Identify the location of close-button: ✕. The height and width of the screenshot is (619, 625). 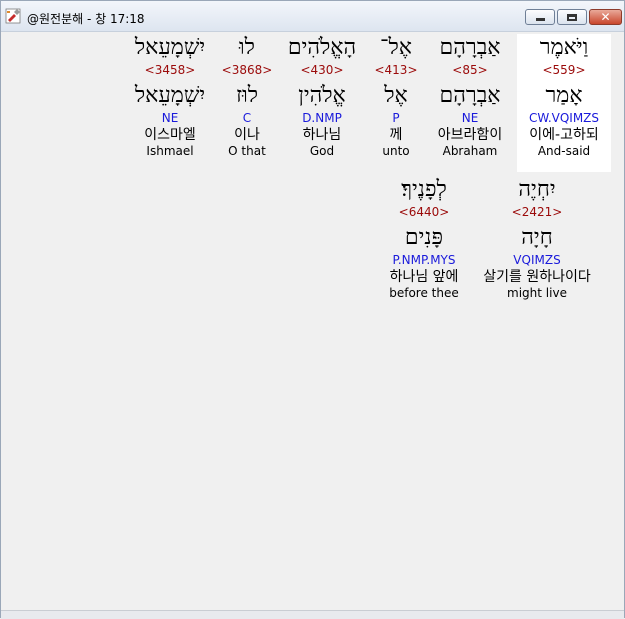
(605, 17).